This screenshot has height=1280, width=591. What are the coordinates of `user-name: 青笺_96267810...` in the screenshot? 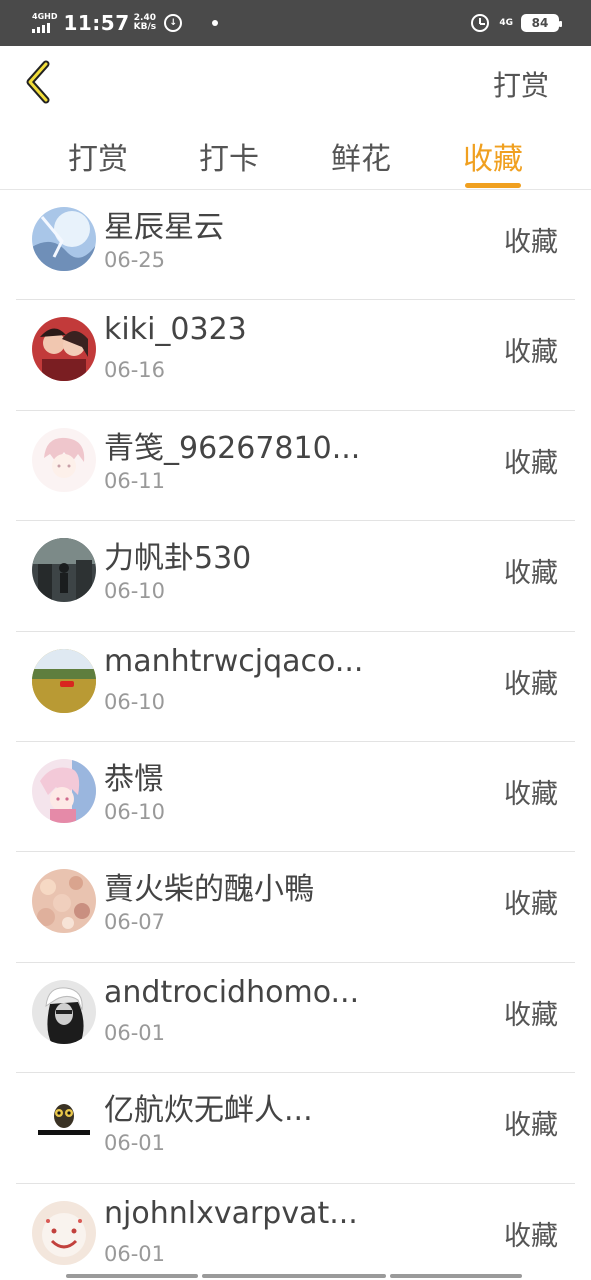 It's located at (232, 448).